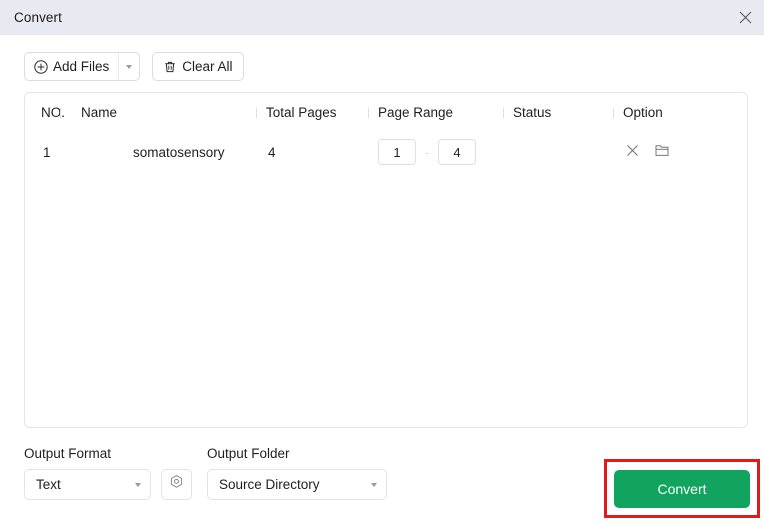 The height and width of the screenshot is (525, 764). I want to click on output-folder-label: Output Folder, so click(248, 453).